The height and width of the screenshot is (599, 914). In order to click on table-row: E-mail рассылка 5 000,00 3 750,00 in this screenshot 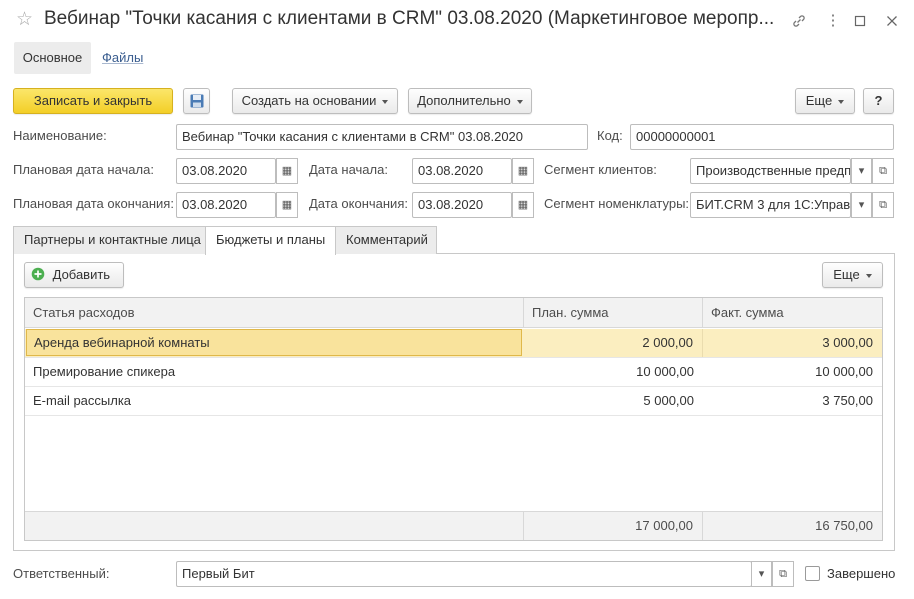, I will do `click(453, 401)`.